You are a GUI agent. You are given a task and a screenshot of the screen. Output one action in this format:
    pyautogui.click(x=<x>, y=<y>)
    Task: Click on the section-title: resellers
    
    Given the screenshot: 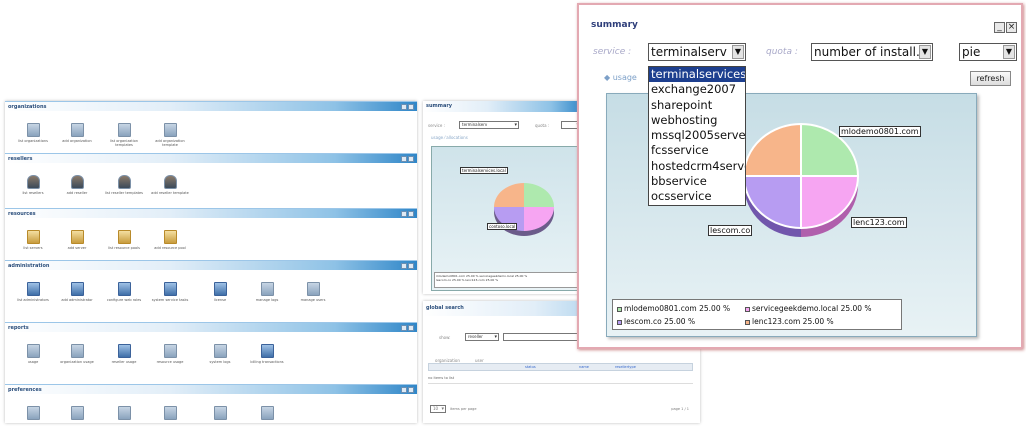 What is the action you would take?
    pyautogui.click(x=20, y=159)
    